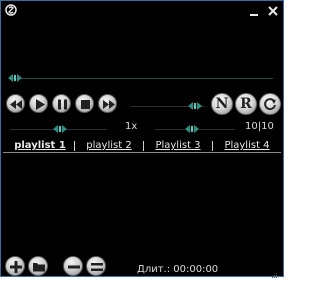  Describe the element at coordinates (142, 11) in the screenshot. I see `title-bar` at that location.